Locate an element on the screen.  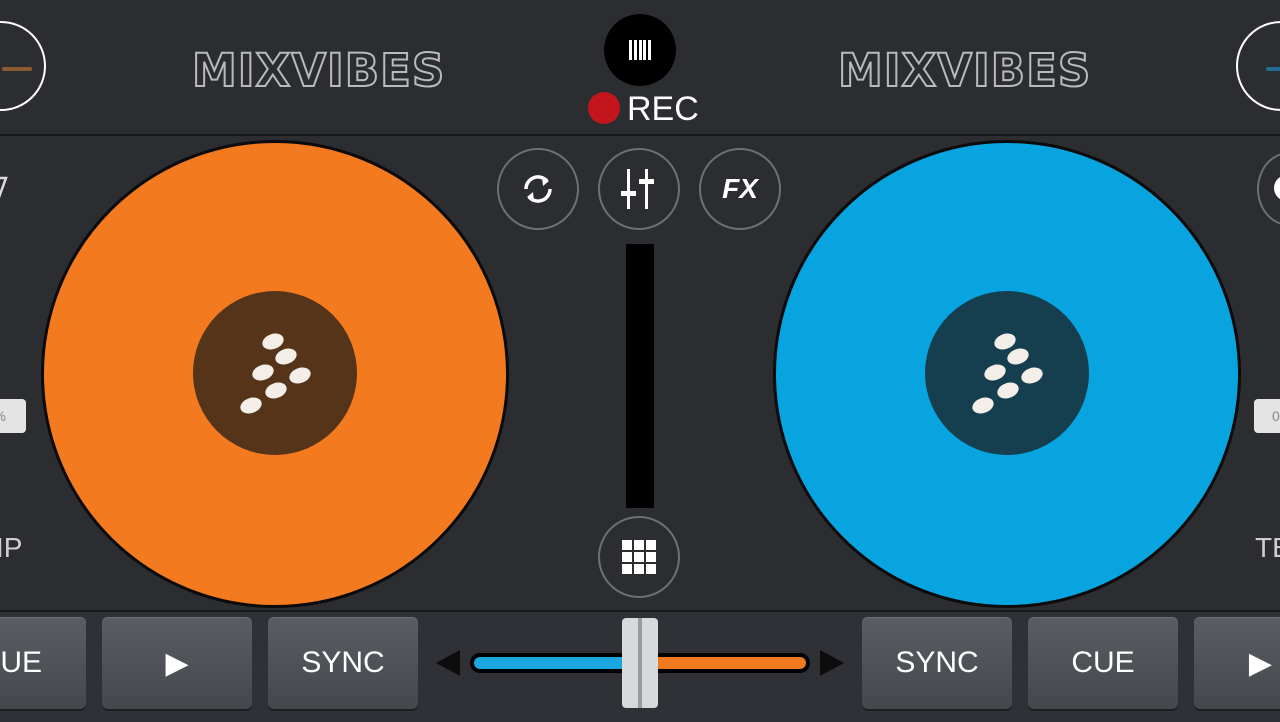
record-bars-icon is located at coordinates (640, 50).